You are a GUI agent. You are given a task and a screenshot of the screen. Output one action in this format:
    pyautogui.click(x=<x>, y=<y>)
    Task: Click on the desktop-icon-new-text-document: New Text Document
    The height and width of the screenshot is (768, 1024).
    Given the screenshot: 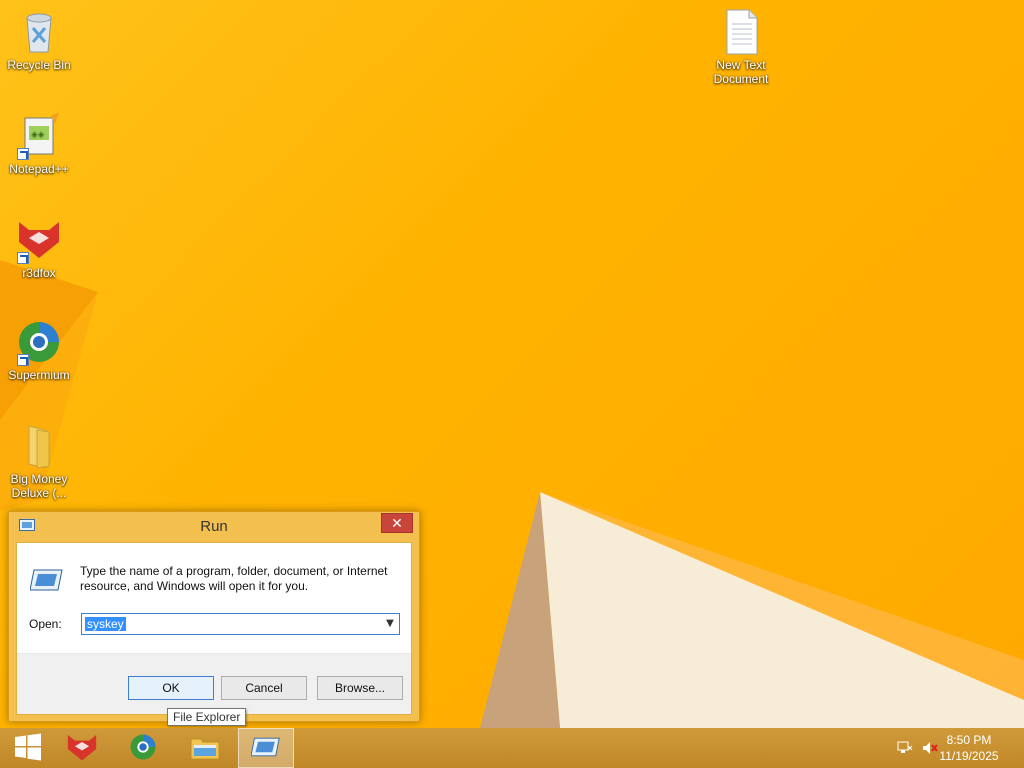 What is the action you would take?
    pyautogui.click(x=741, y=47)
    